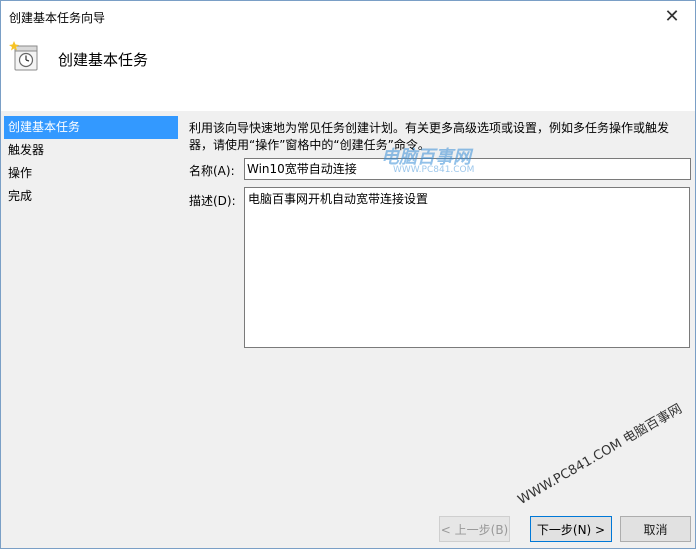  What do you see at coordinates (212, 171) in the screenshot?
I see `name-label: 名称(A):` at bounding box center [212, 171].